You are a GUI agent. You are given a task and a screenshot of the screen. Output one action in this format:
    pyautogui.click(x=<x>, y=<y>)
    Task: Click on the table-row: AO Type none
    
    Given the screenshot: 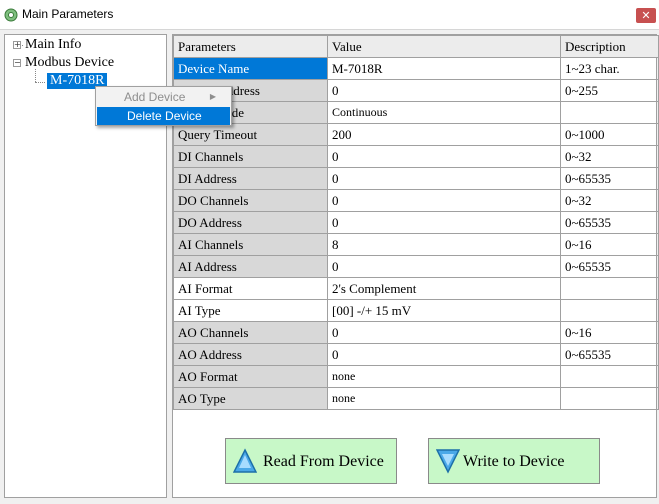 What is the action you would take?
    pyautogui.click(x=416, y=398)
    